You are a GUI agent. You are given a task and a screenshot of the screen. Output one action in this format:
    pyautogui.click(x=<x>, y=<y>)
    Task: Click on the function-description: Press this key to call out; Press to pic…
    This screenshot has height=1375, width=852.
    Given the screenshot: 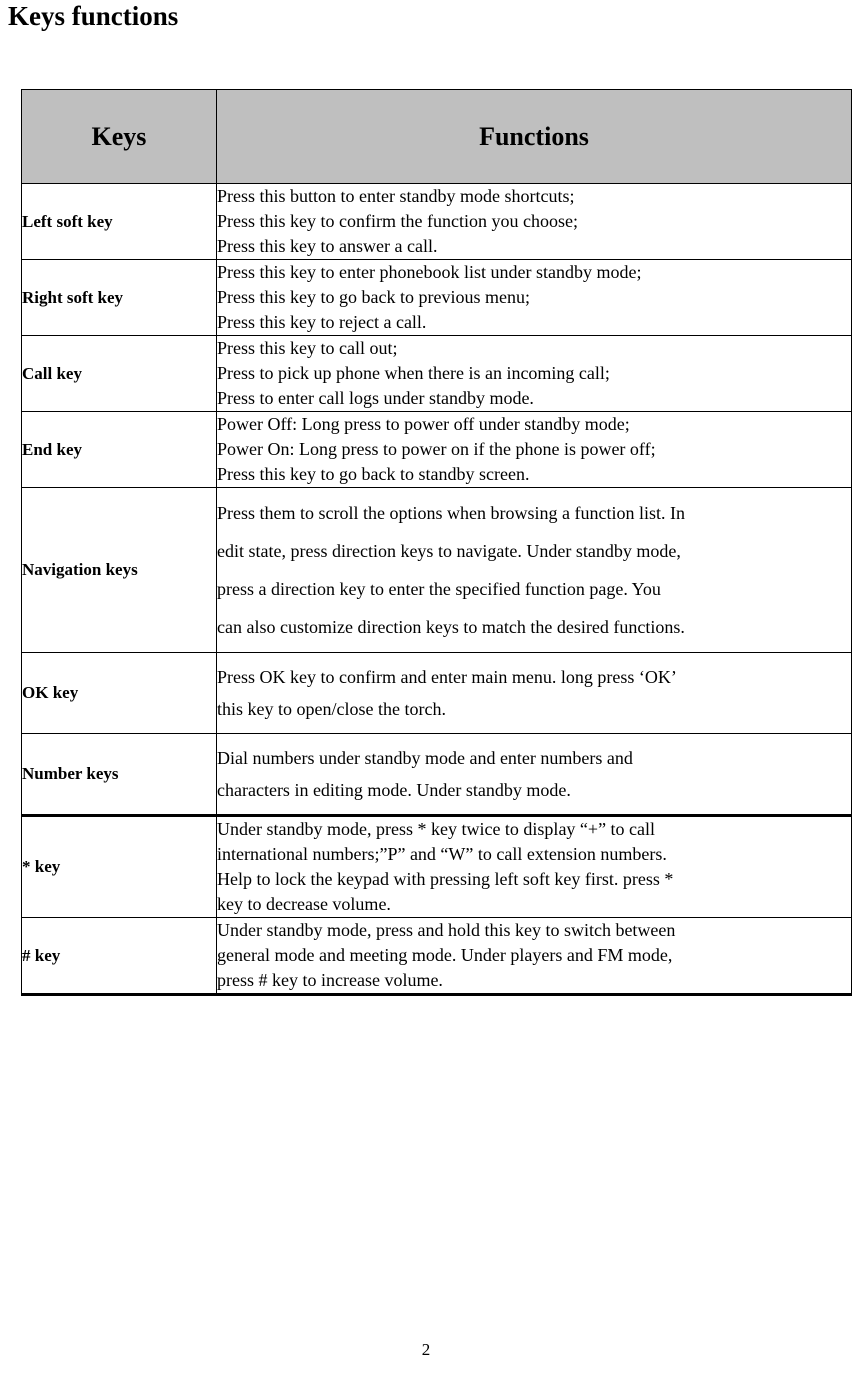 What is the action you would take?
    pyautogui.click(x=534, y=373)
    